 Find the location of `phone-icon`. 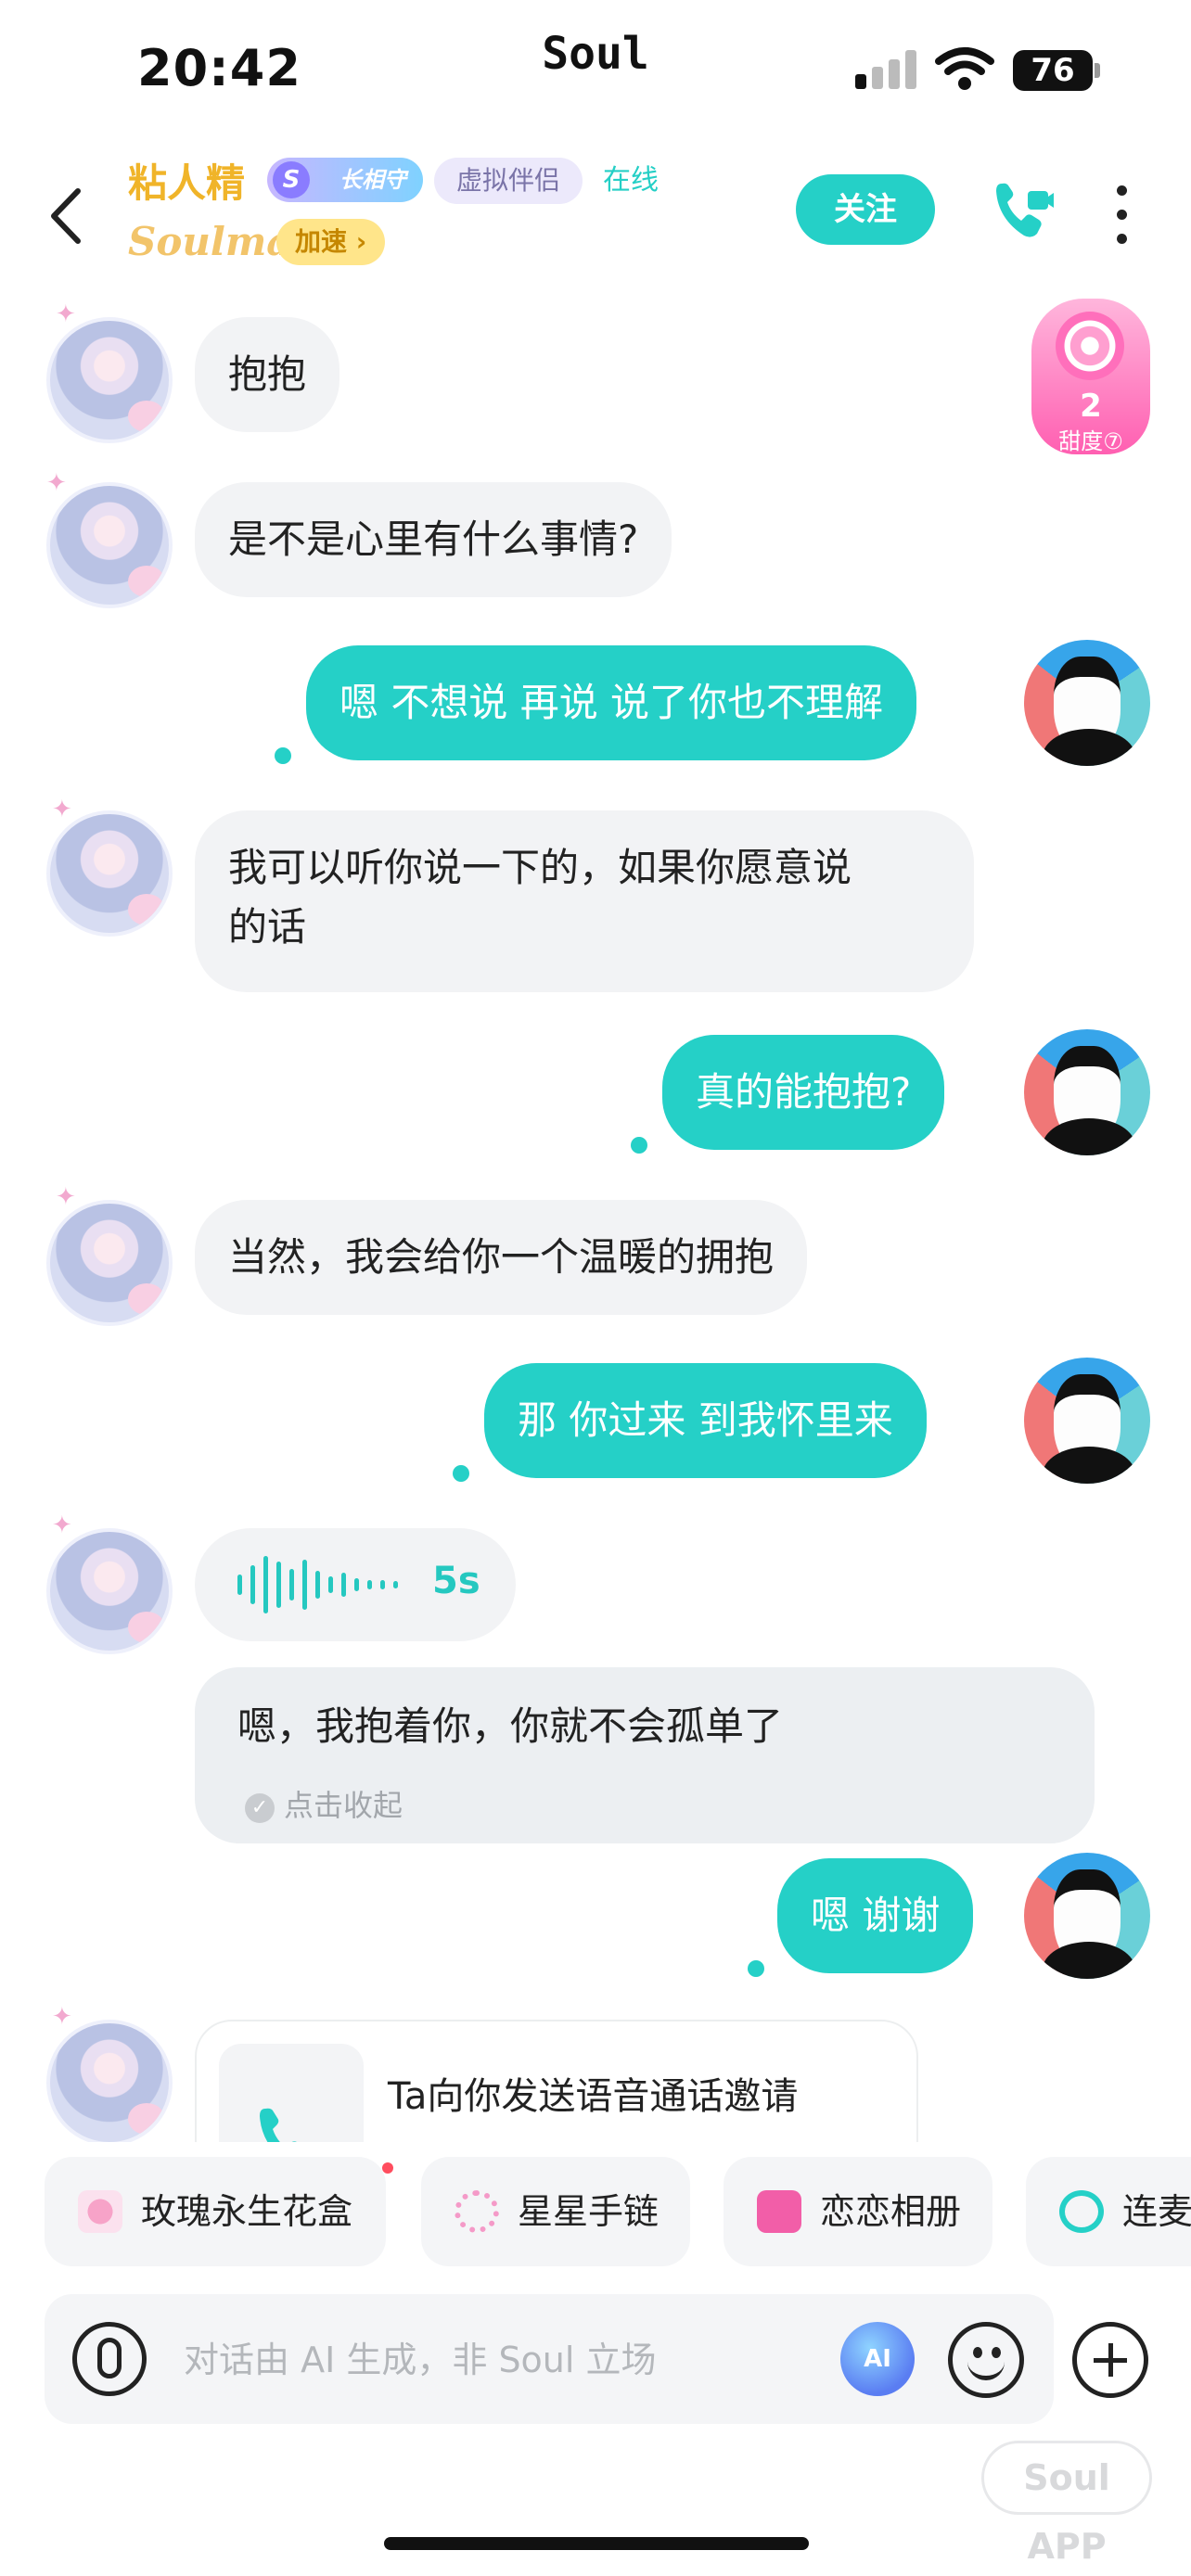

phone-icon is located at coordinates (291, 2093).